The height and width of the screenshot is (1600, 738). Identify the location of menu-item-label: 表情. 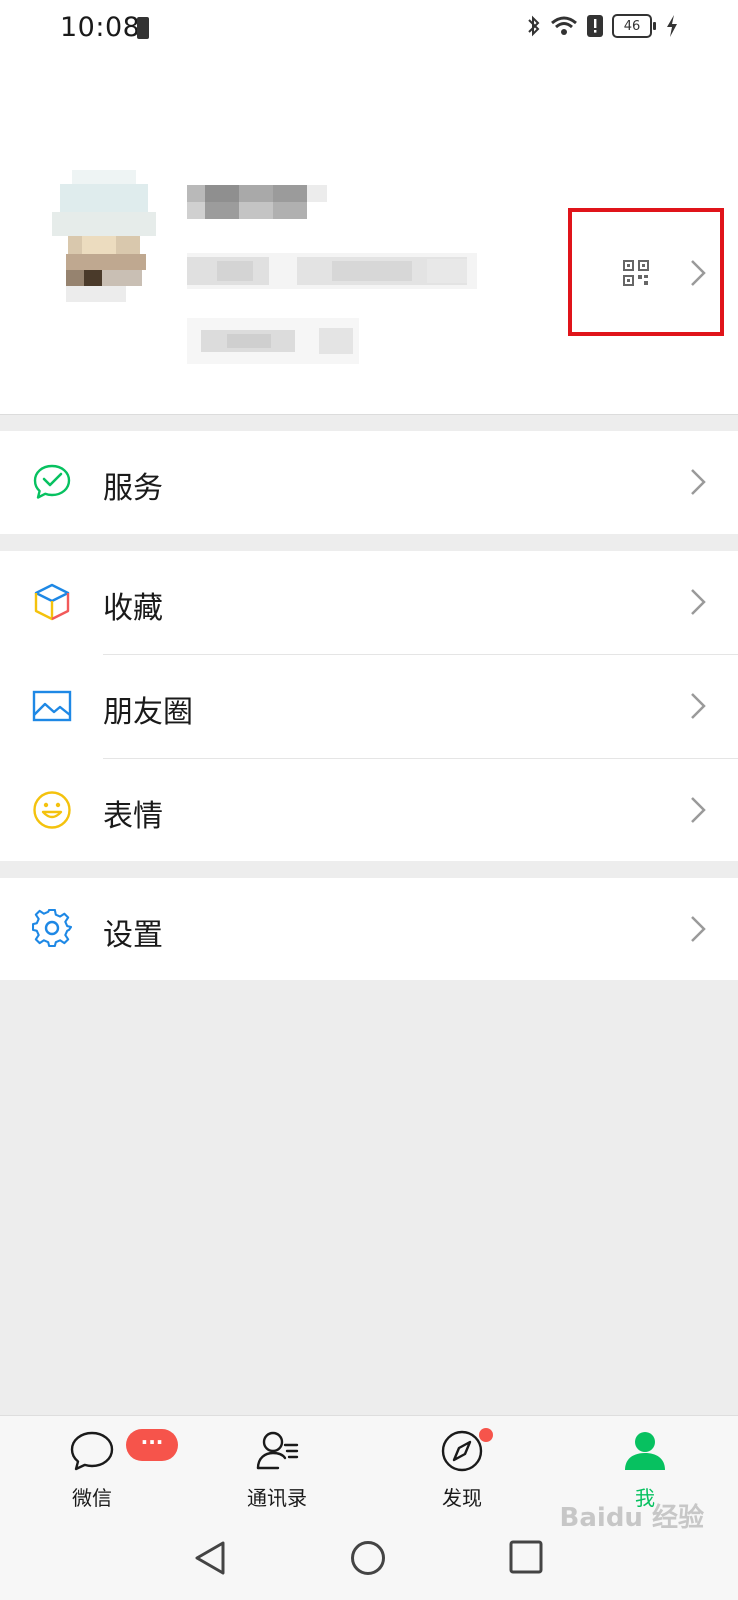
(133, 816).